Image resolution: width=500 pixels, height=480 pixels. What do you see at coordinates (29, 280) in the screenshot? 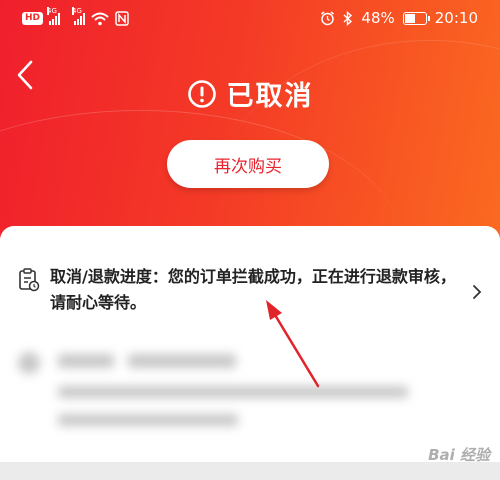
I see `clipboard-clock-icon` at bounding box center [29, 280].